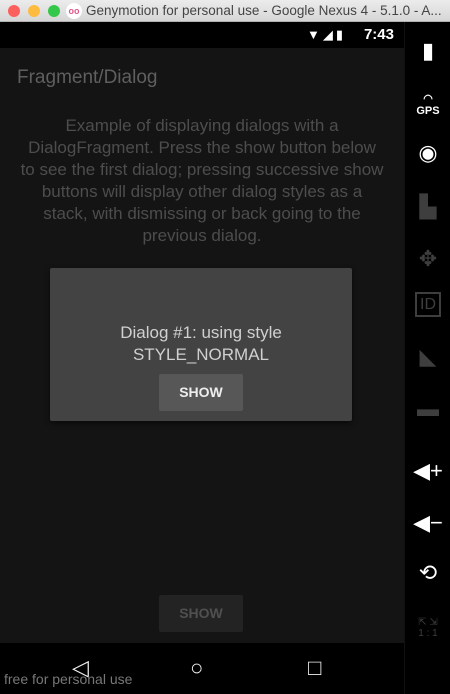 The height and width of the screenshot is (694, 450). What do you see at coordinates (428, 633) in the screenshot?
I see `scale-label: 1` at bounding box center [428, 633].